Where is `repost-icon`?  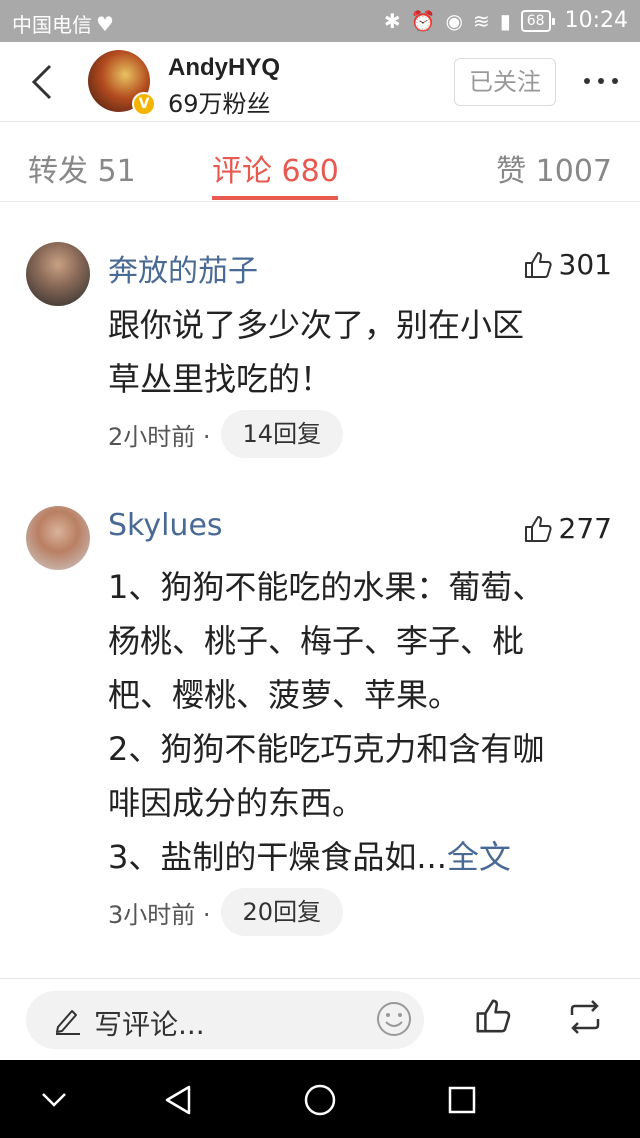 repost-icon is located at coordinates (585, 1017).